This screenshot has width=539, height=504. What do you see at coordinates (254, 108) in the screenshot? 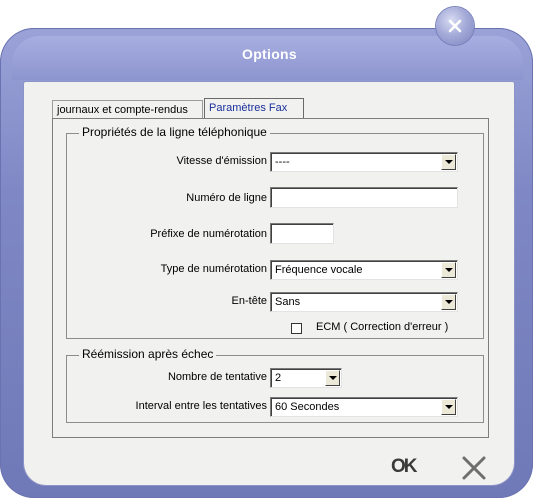
I see `tab-parametres-fax: Paramètres Fax` at bounding box center [254, 108].